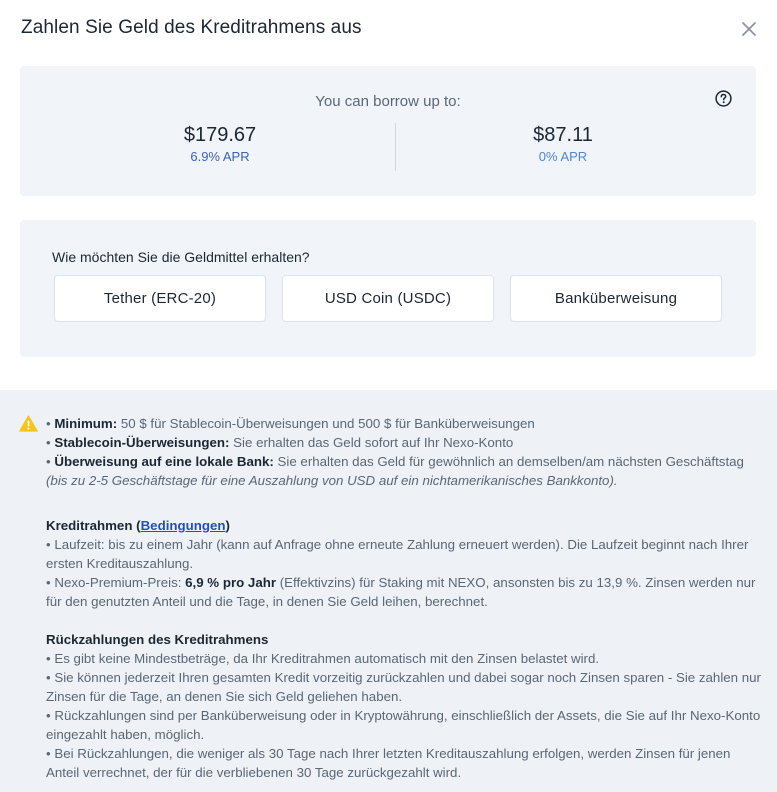  What do you see at coordinates (191, 27) in the screenshot?
I see `dialog-title: Zahlen Sie Geld des Kreditrahmens aus` at bounding box center [191, 27].